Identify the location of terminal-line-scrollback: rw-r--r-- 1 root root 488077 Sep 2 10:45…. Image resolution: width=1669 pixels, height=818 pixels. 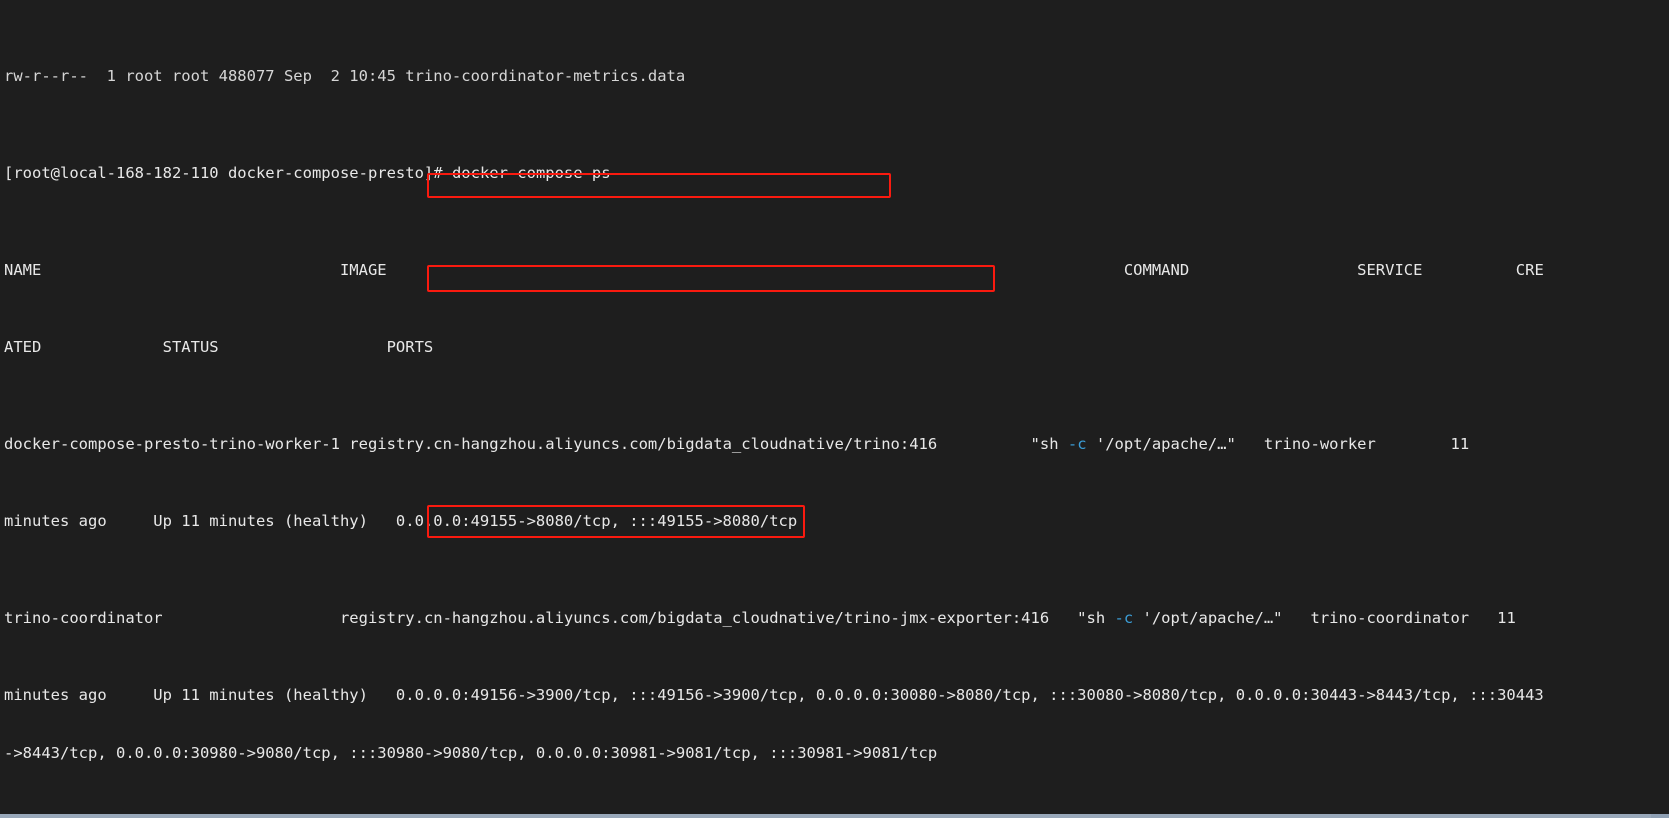
(836, 76).